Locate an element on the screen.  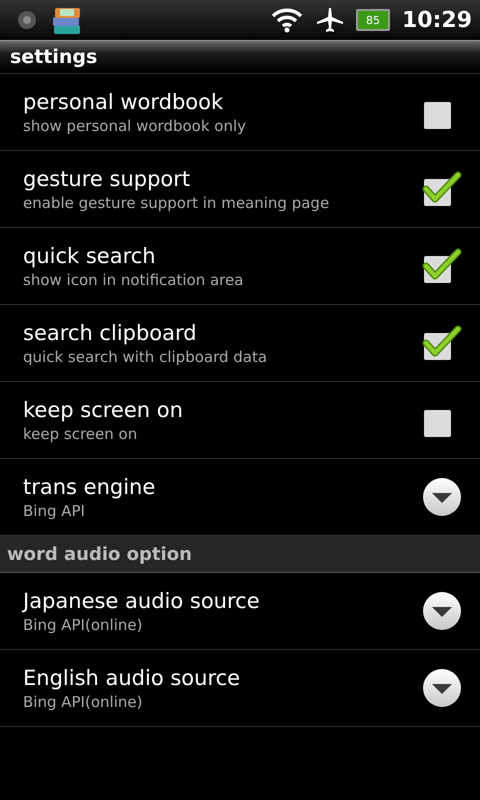
preference-title: gesture support is located at coordinates (107, 178).